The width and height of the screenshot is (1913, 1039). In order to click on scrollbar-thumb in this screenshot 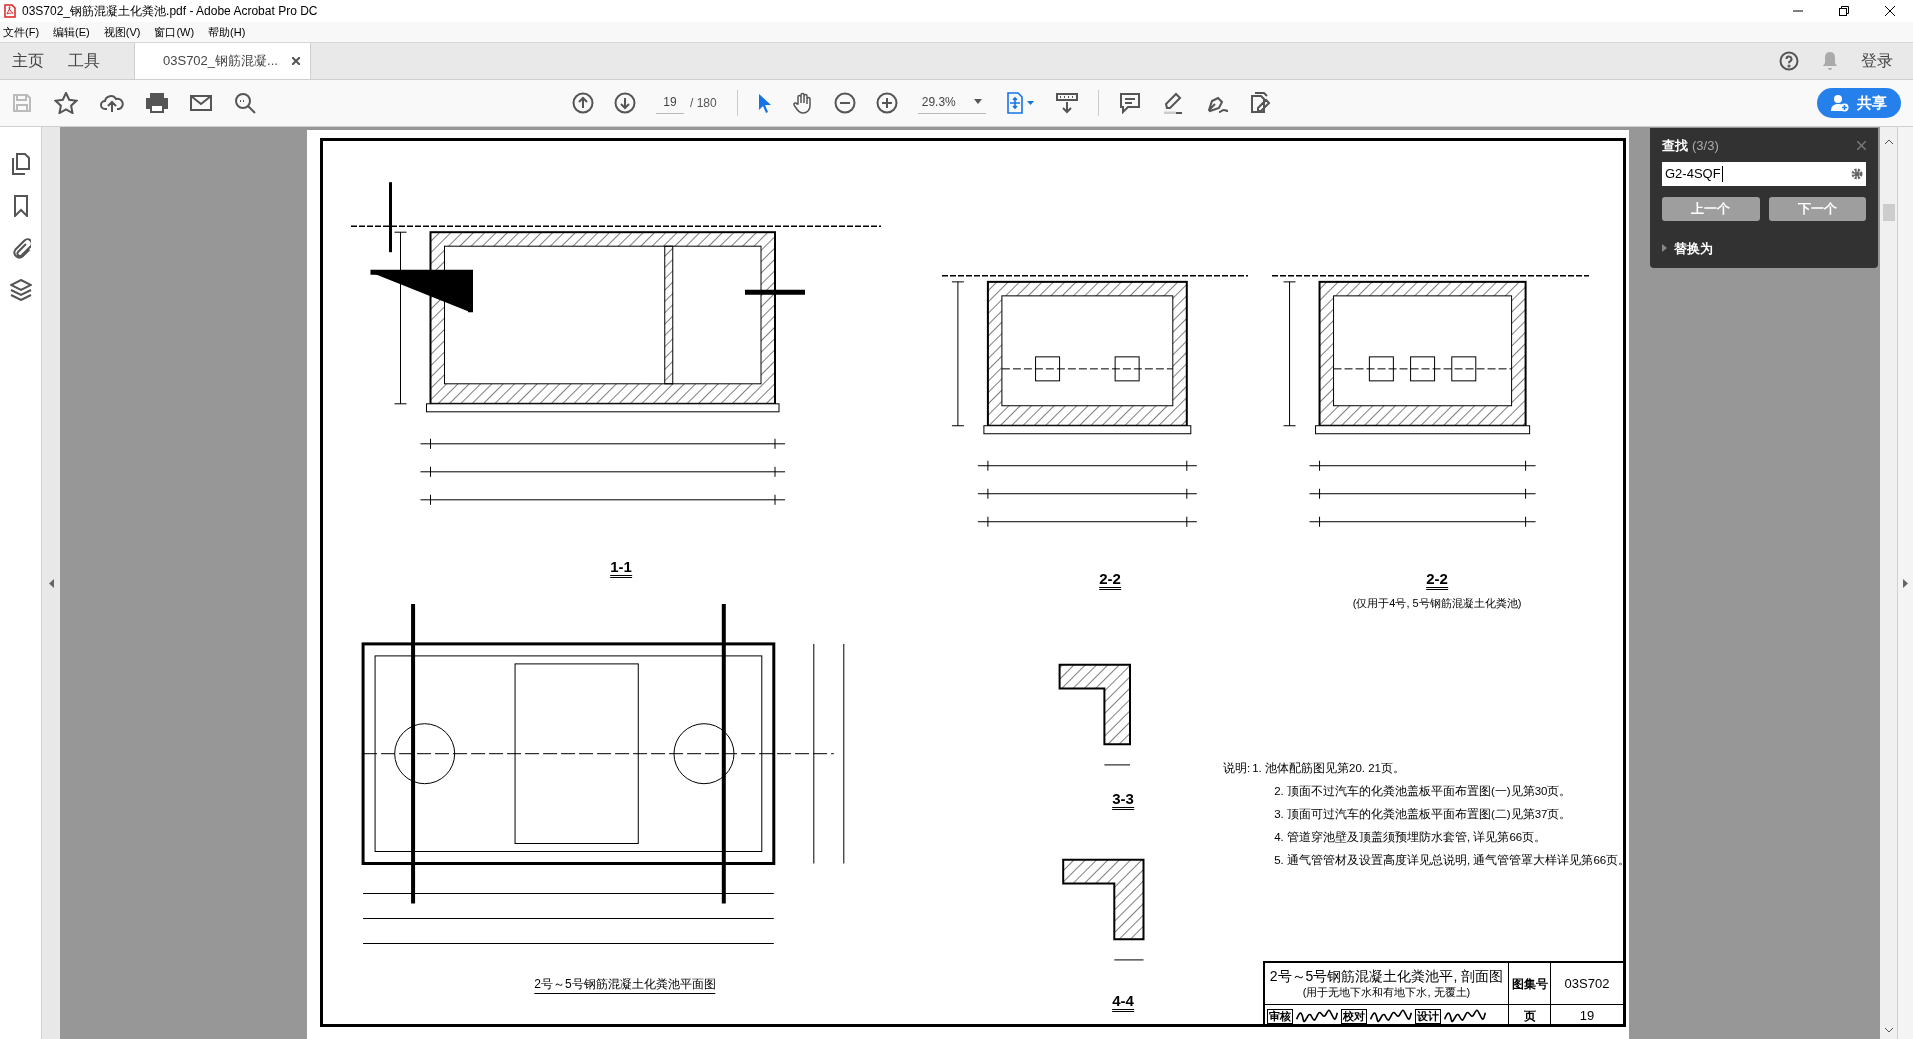, I will do `click(1888, 212)`.